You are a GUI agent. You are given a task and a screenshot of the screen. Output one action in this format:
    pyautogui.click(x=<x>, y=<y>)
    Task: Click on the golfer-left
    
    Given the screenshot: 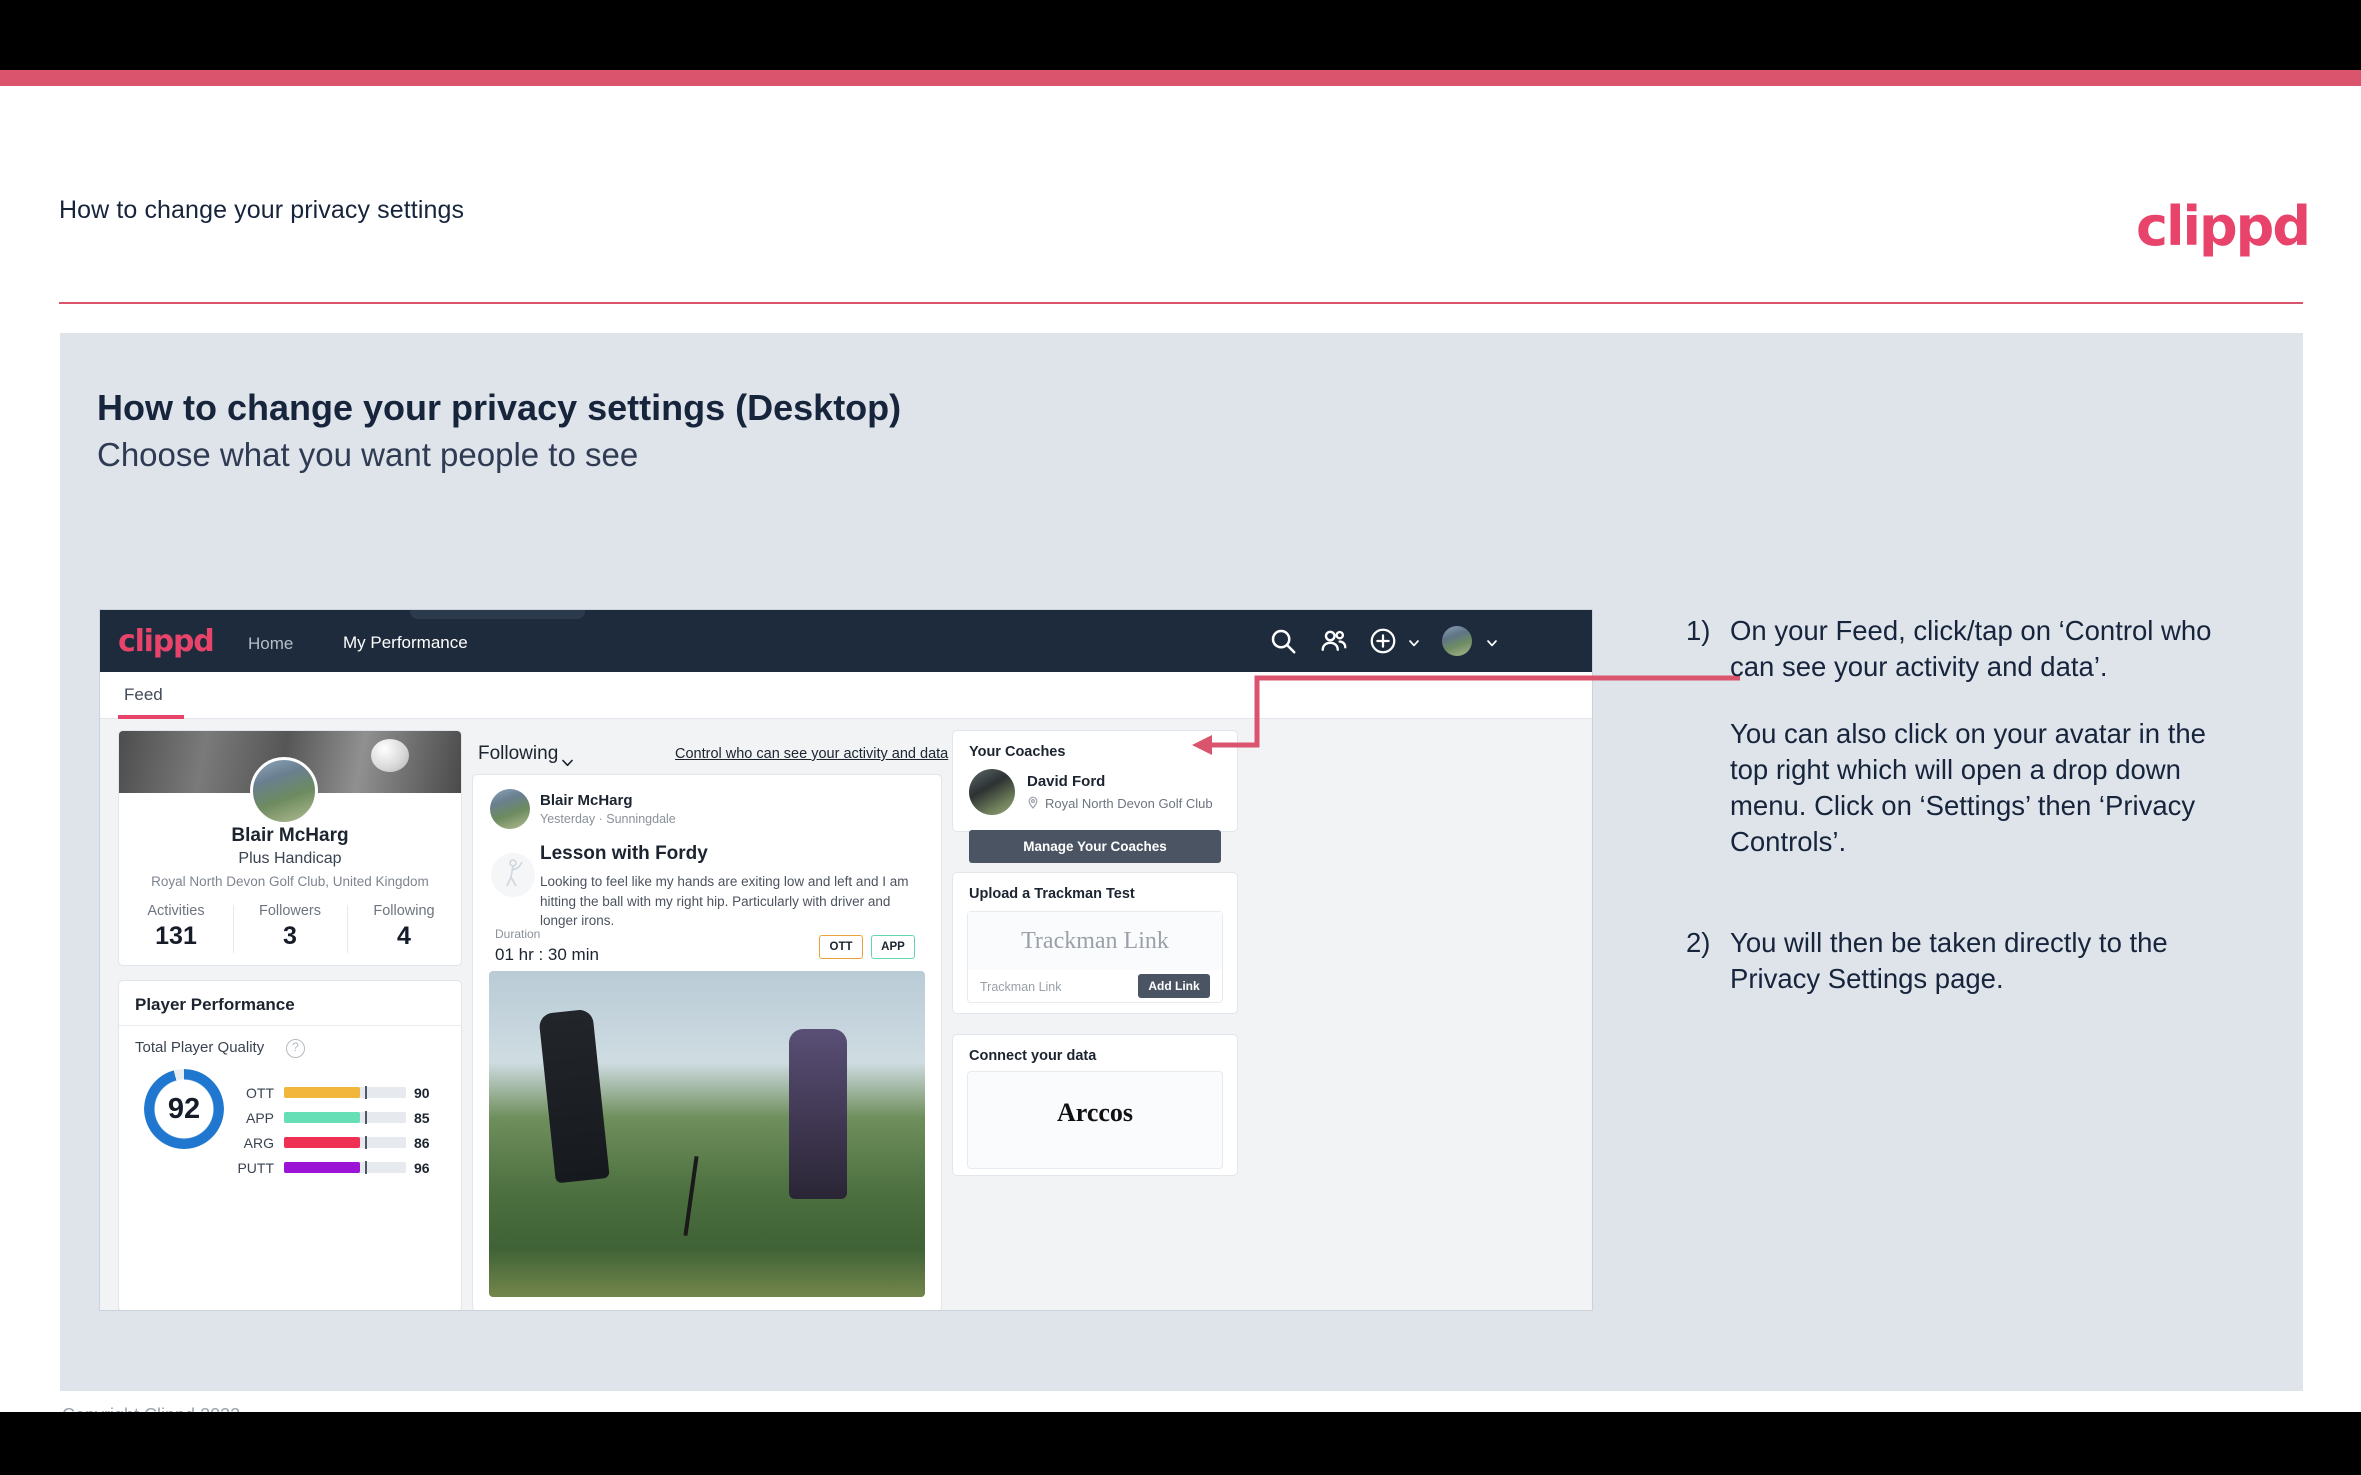 What is the action you would take?
    pyautogui.click(x=574, y=1096)
    